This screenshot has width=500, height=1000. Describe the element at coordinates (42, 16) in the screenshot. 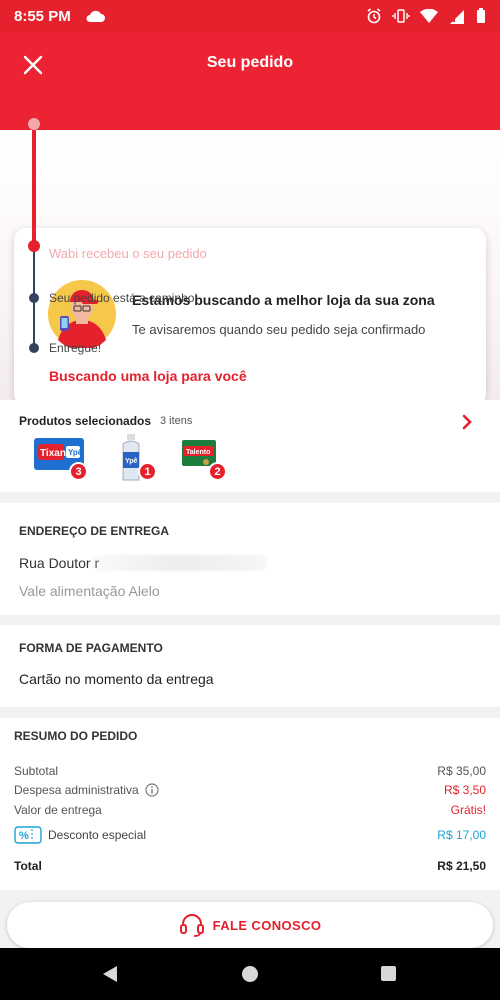

I see `status-time: 8:55 PM` at that location.